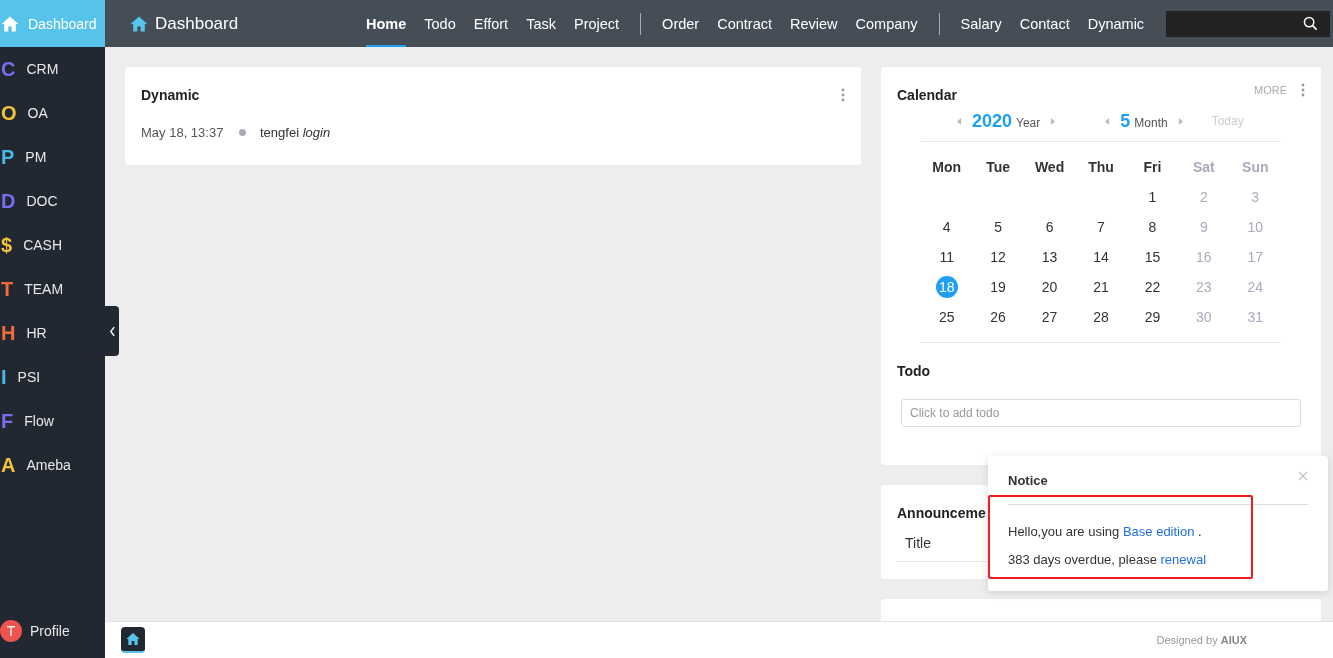 Image resolution: width=1333 pixels, height=658 pixels. What do you see at coordinates (39, 421) in the screenshot?
I see `sidebar-label: Flow` at bounding box center [39, 421].